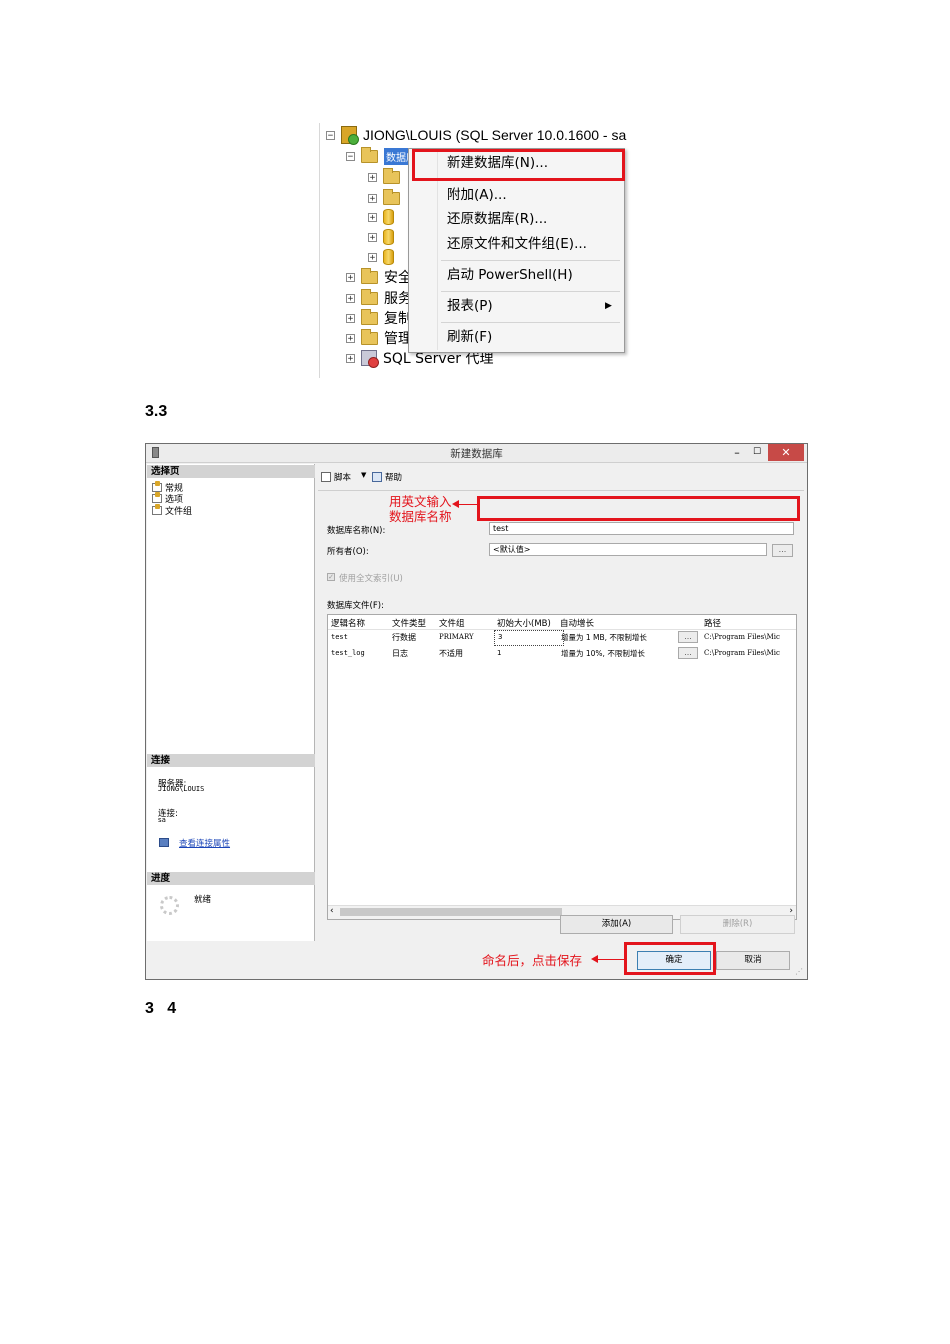  I want to click on dialog-title: 新建数据库, so click(476, 454).